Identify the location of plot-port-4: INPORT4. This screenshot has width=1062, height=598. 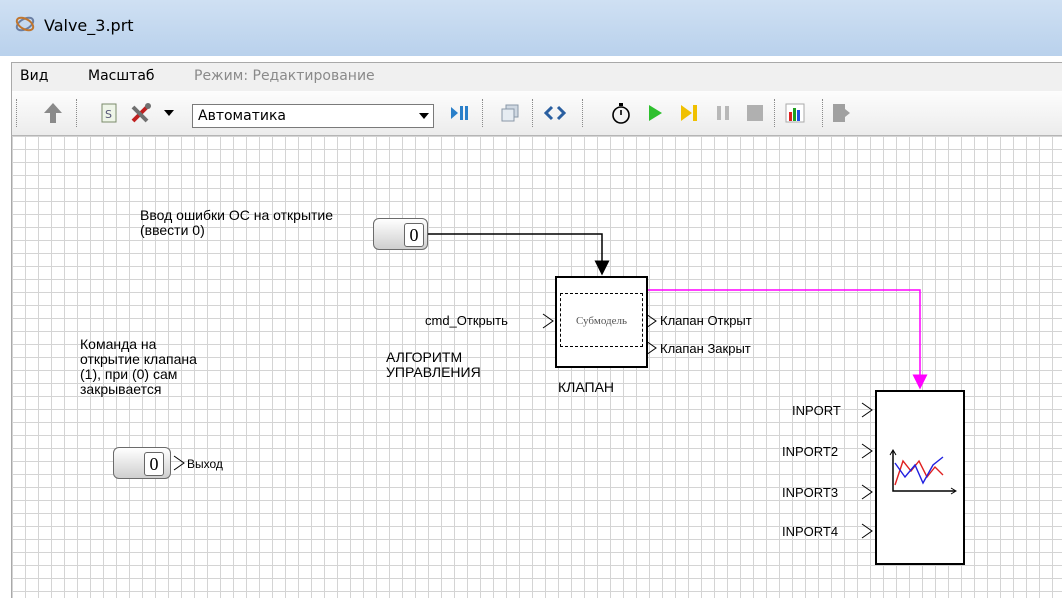
(810, 531).